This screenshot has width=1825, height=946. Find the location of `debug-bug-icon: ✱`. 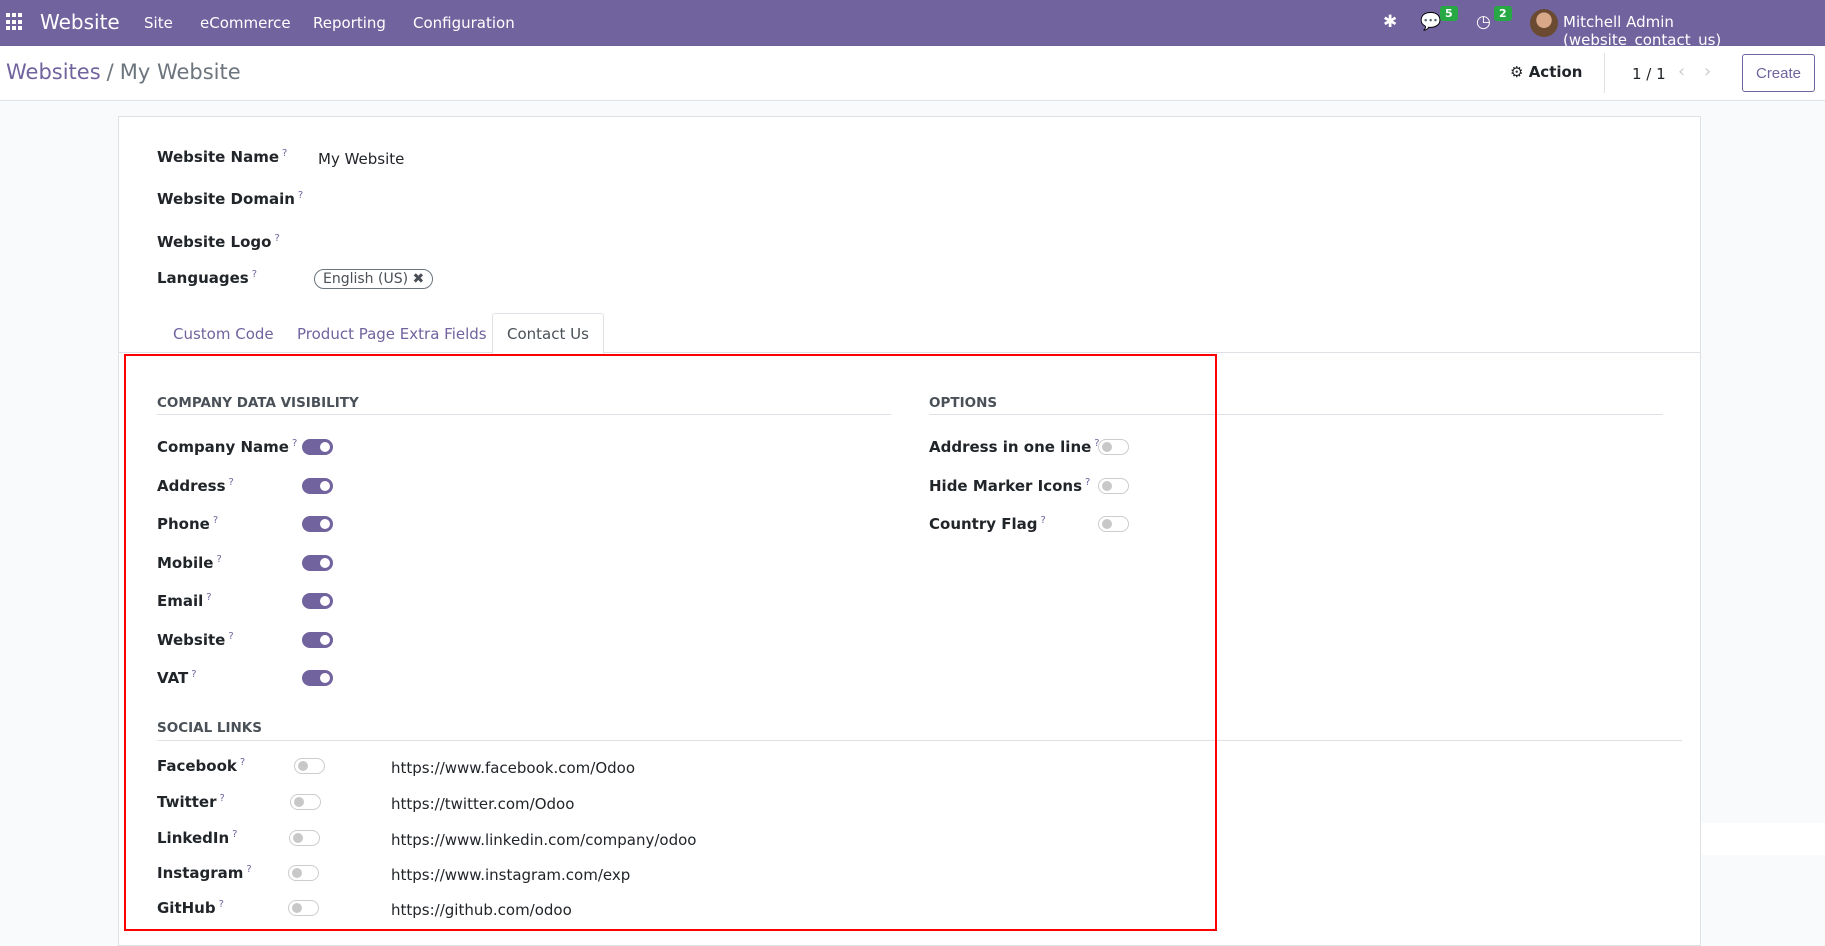

debug-bug-icon: ✱ is located at coordinates (1390, 22).